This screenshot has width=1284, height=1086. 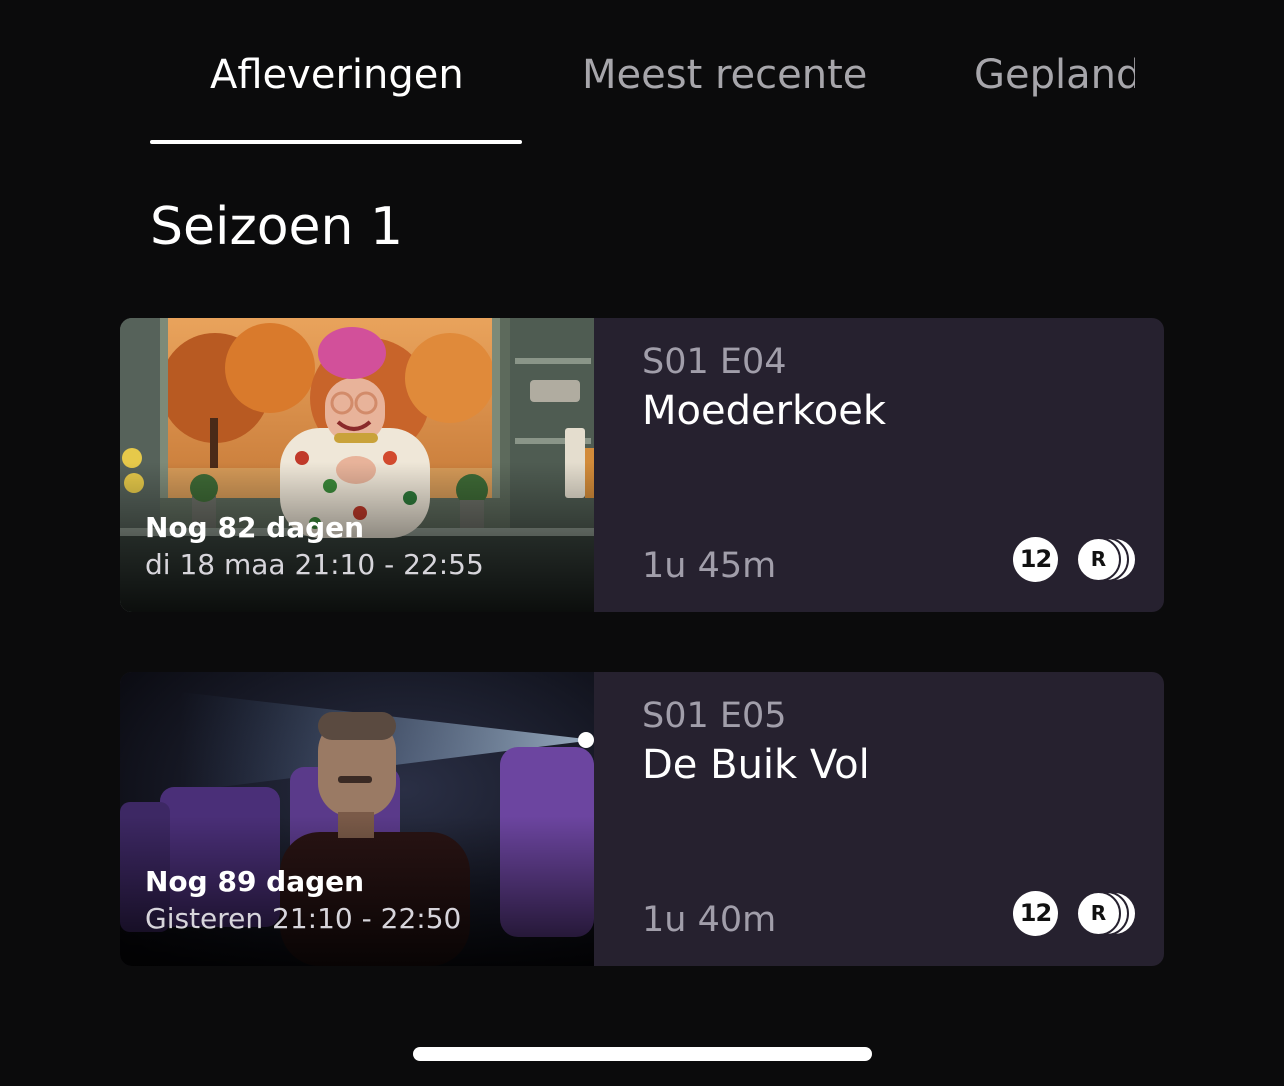 I want to click on episode-code: S01 E04, so click(x=714, y=362).